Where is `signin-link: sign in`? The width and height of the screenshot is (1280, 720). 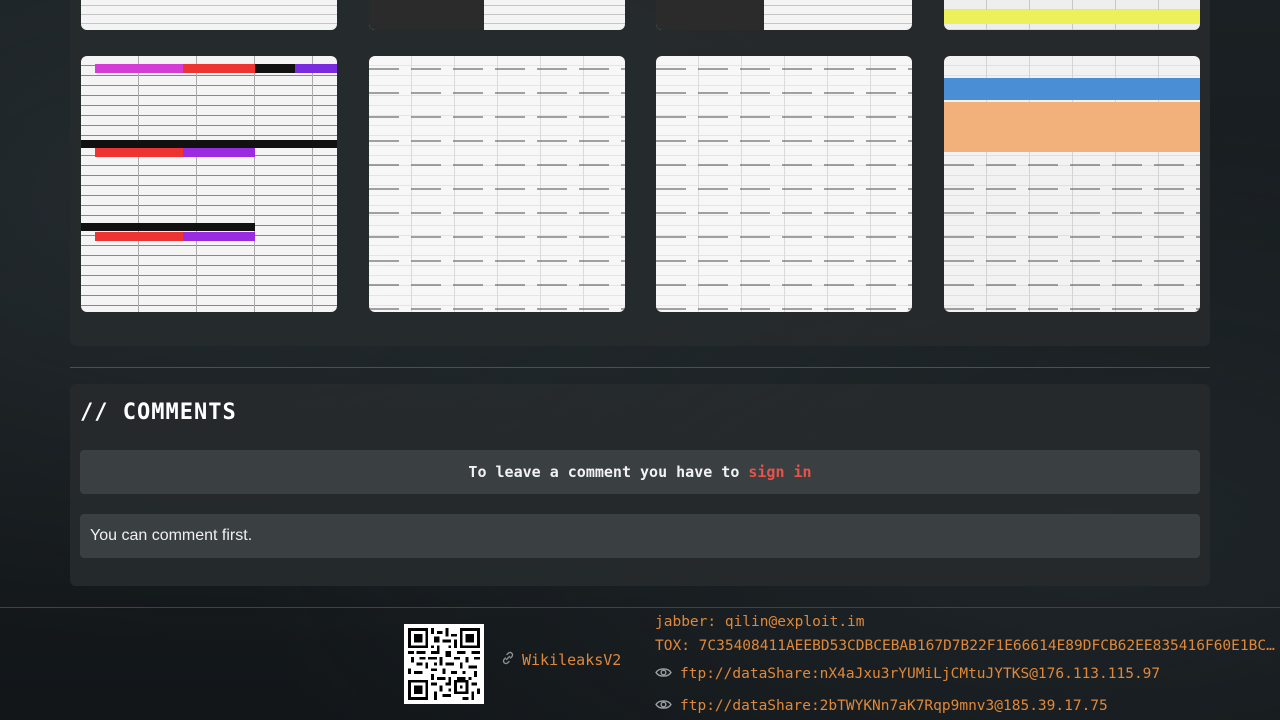
signin-link: sign in is located at coordinates (779, 472).